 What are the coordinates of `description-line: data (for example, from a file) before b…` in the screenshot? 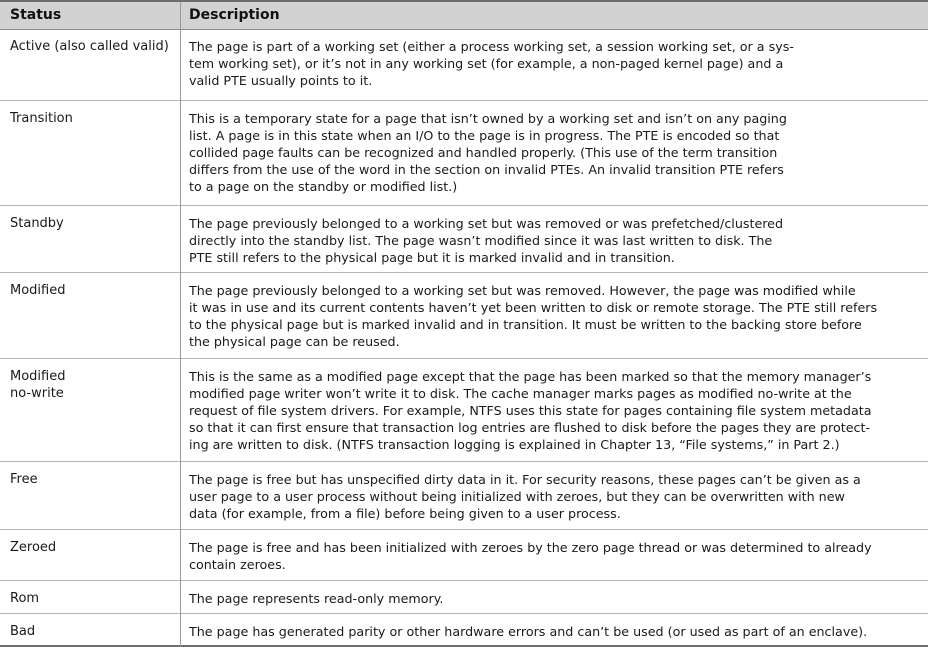 It's located at (405, 514).